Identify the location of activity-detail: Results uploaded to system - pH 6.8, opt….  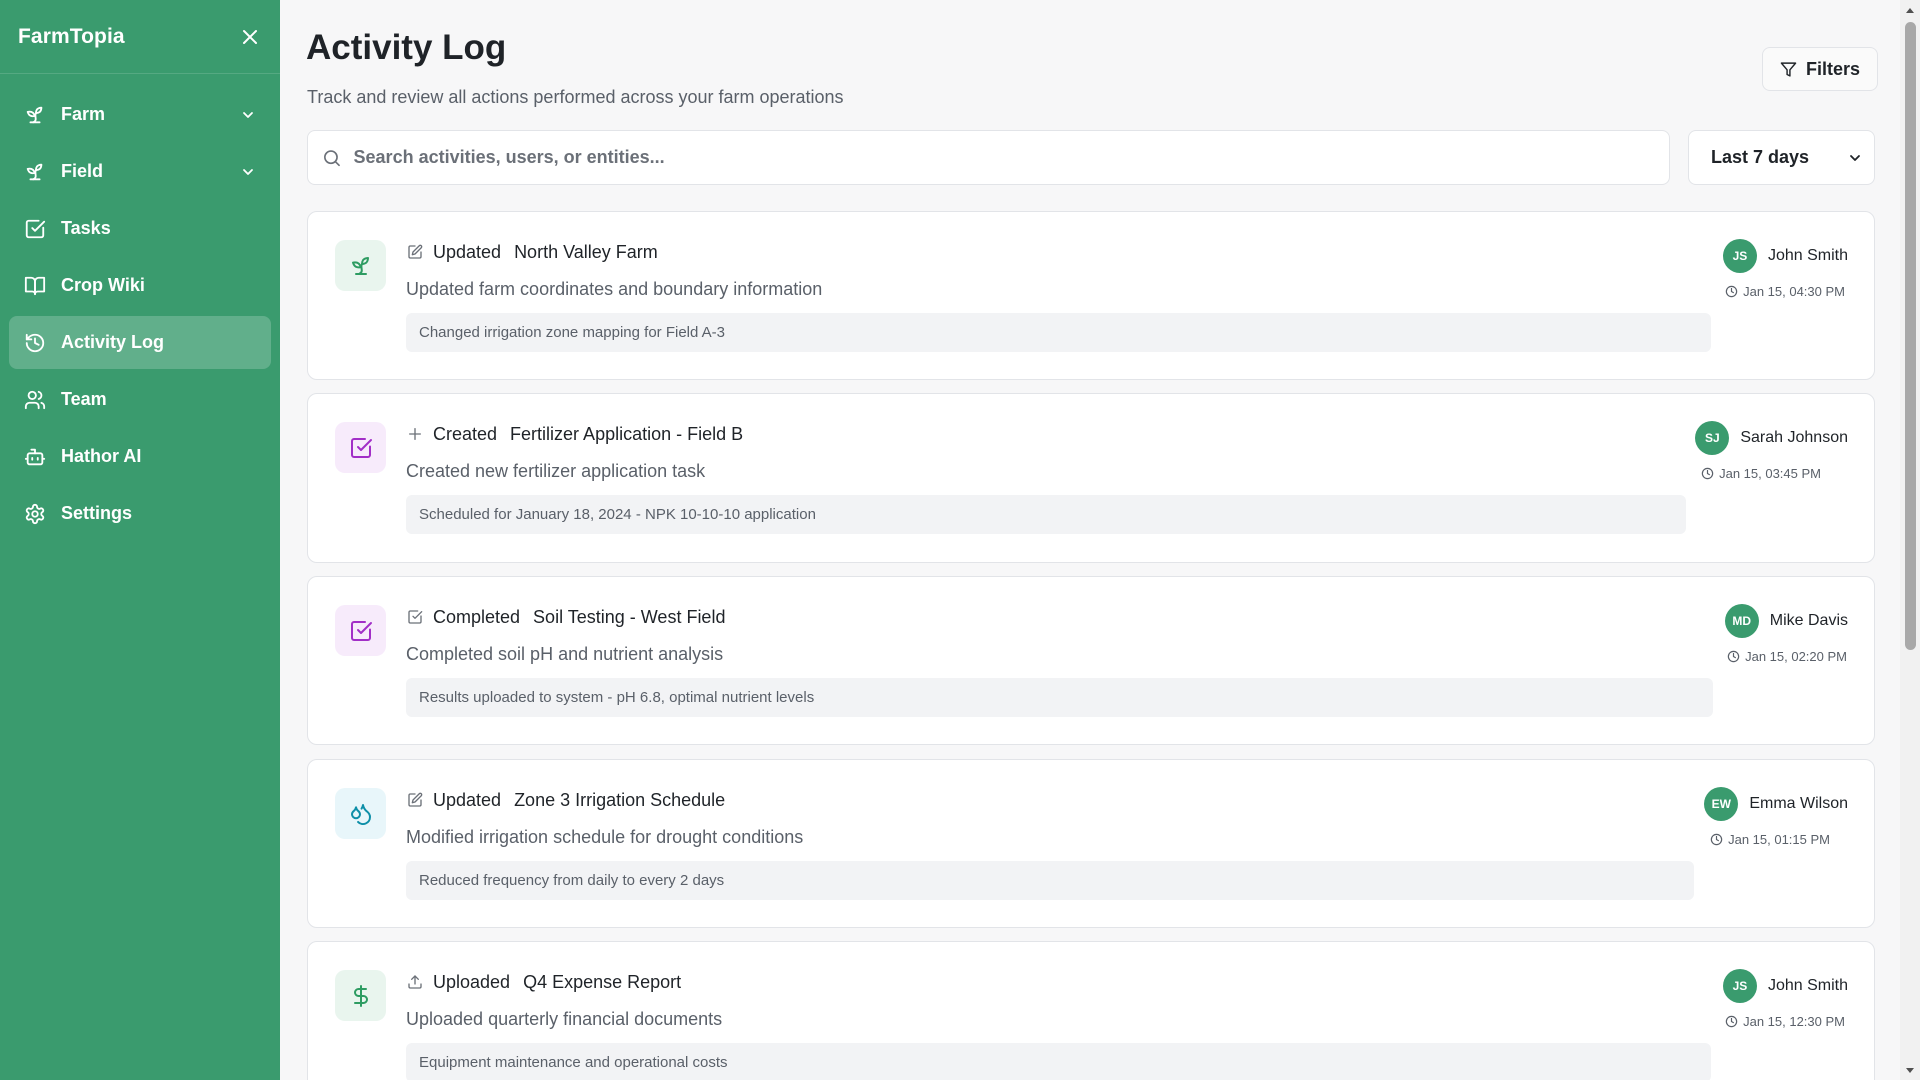
(1059, 697).